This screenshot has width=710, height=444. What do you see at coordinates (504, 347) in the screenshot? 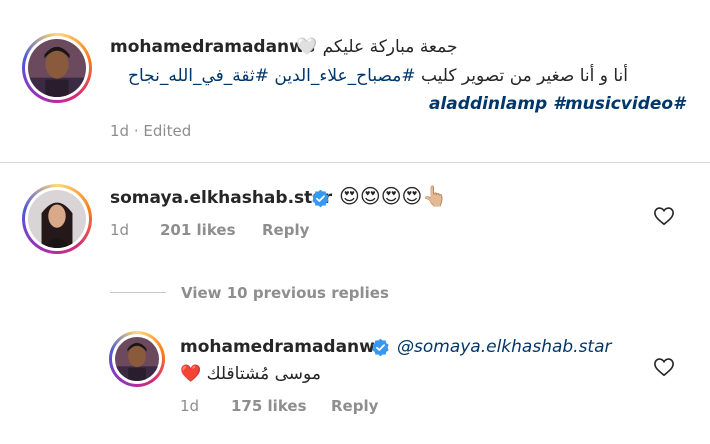
I see `reply-mention-link: @somaya.elkhashab.star` at bounding box center [504, 347].